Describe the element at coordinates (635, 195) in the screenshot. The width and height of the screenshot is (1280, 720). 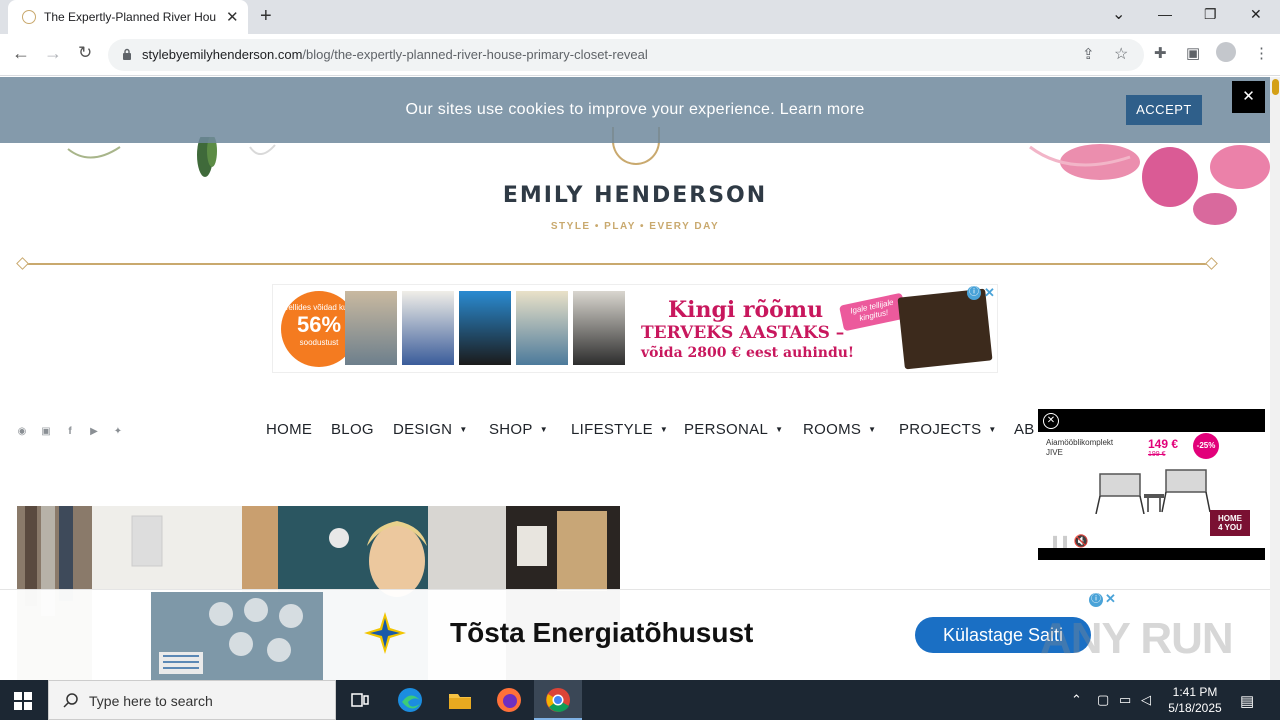
I see `site-brand-name: EMILY HENDERSON` at that location.